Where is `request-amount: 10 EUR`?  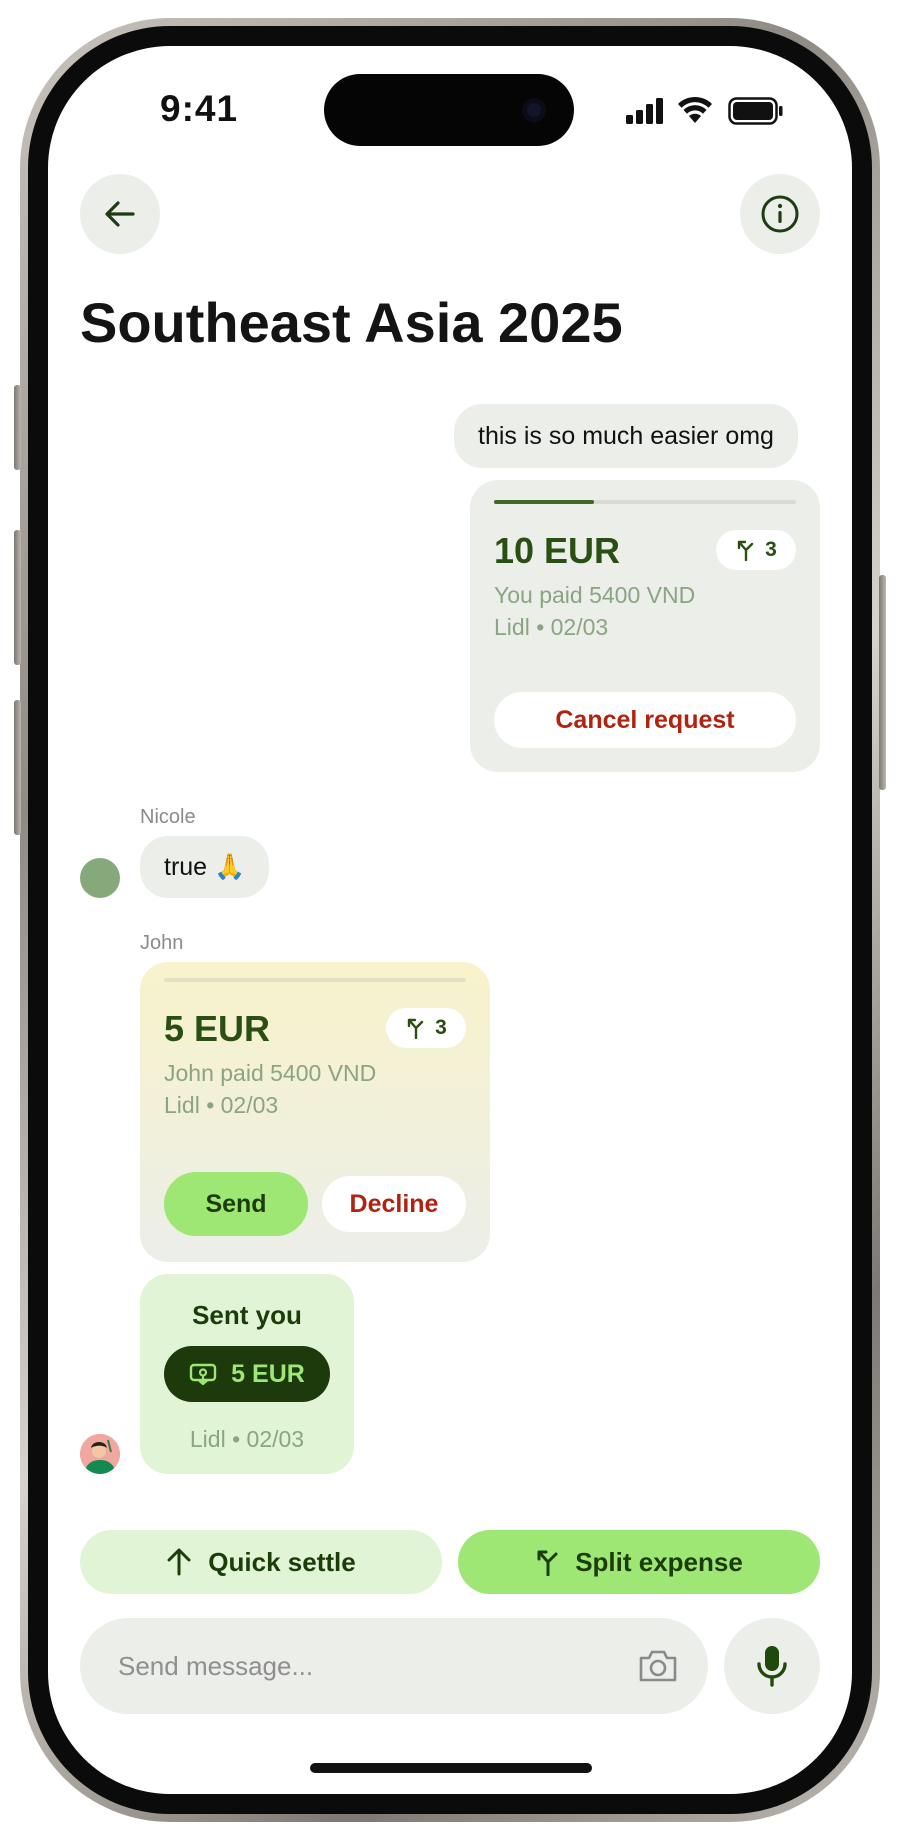
request-amount: 10 EUR is located at coordinates (557, 550).